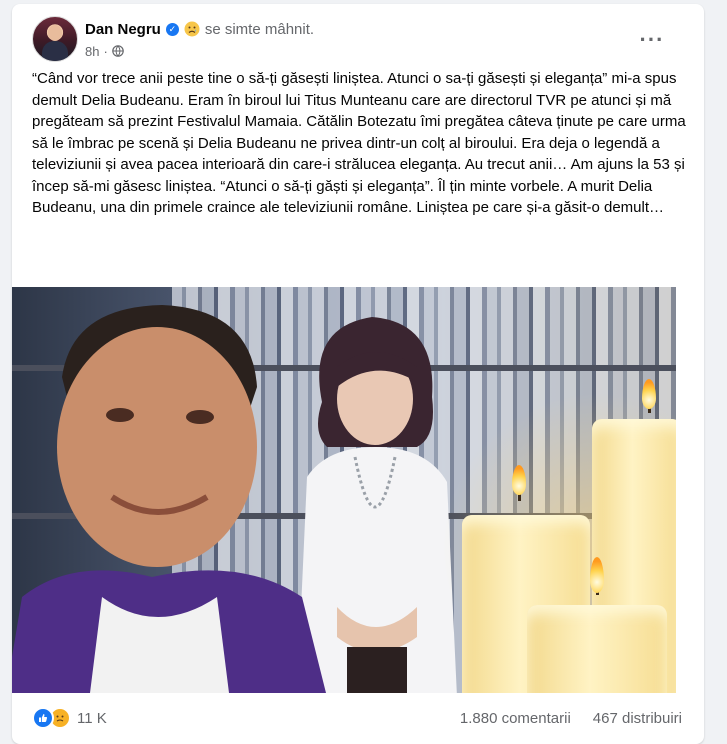 The width and height of the screenshot is (727, 744). I want to click on shares-count: 467 distribuiri, so click(637, 718).